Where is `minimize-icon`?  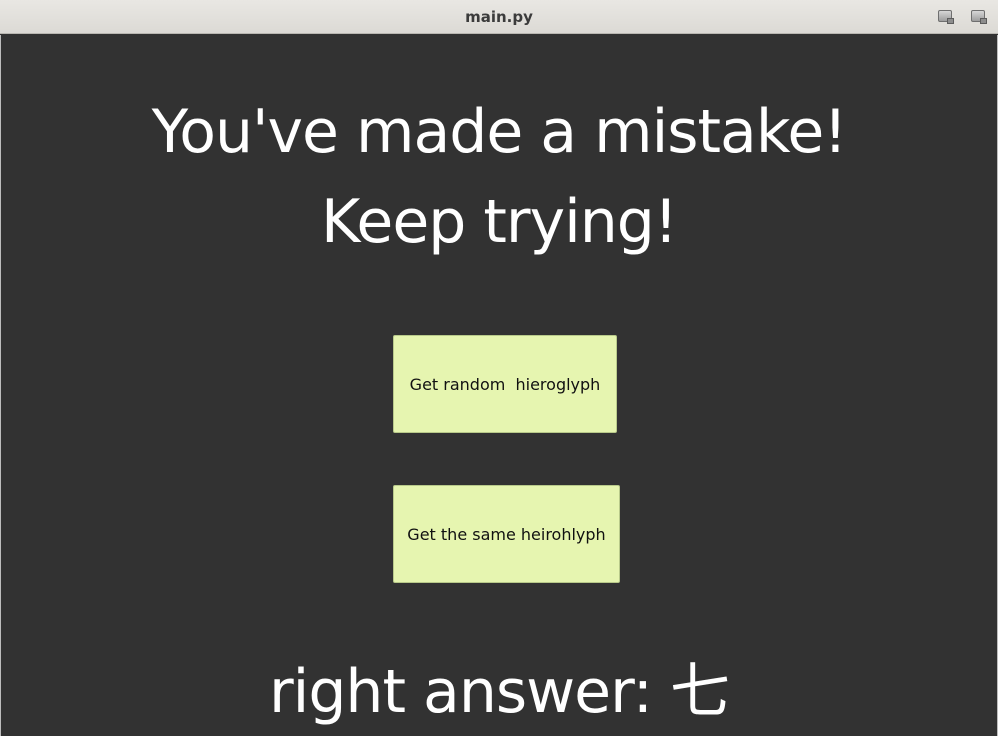
minimize-icon is located at coordinates (946, 17).